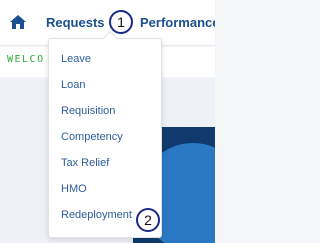  I want to click on menu-item-competency: Competency, so click(105, 141).